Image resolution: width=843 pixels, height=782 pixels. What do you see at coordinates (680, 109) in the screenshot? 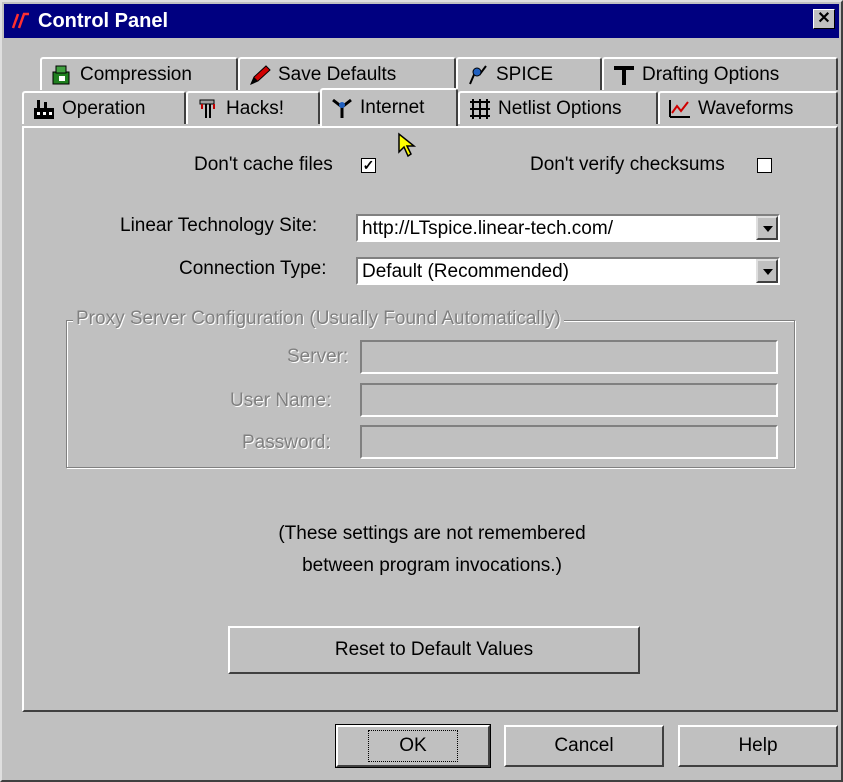
I see `waveform-icon` at bounding box center [680, 109].